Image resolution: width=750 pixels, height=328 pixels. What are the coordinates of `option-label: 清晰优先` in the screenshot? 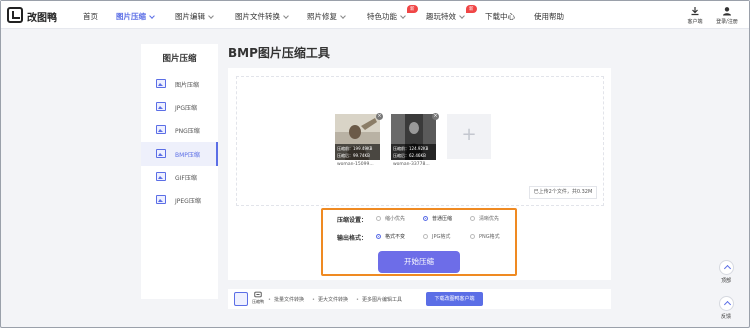 It's located at (489, 219).